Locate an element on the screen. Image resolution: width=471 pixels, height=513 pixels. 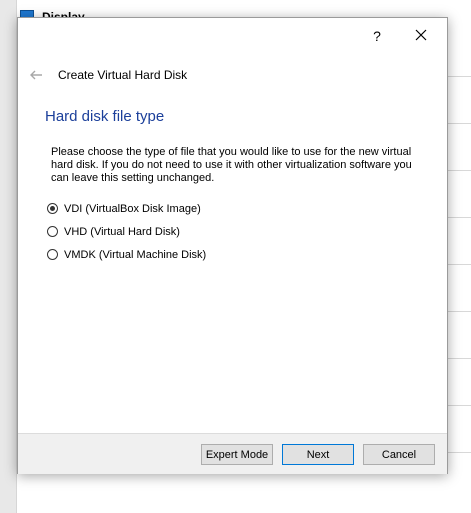
dialog-titlebar: ? is located at coordinates (232, 35).